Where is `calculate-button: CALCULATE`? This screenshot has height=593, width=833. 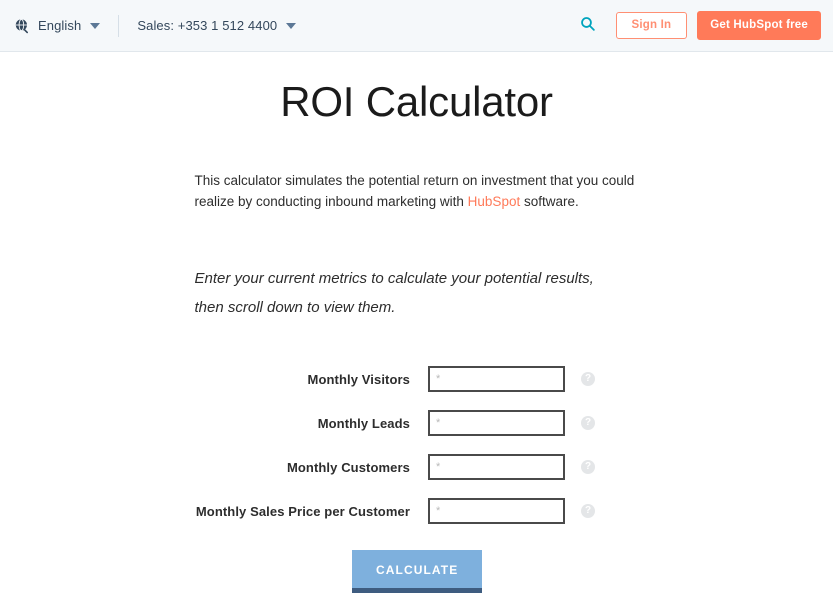
calculate-button: CALCULATE is located at coordinates (417, 571).